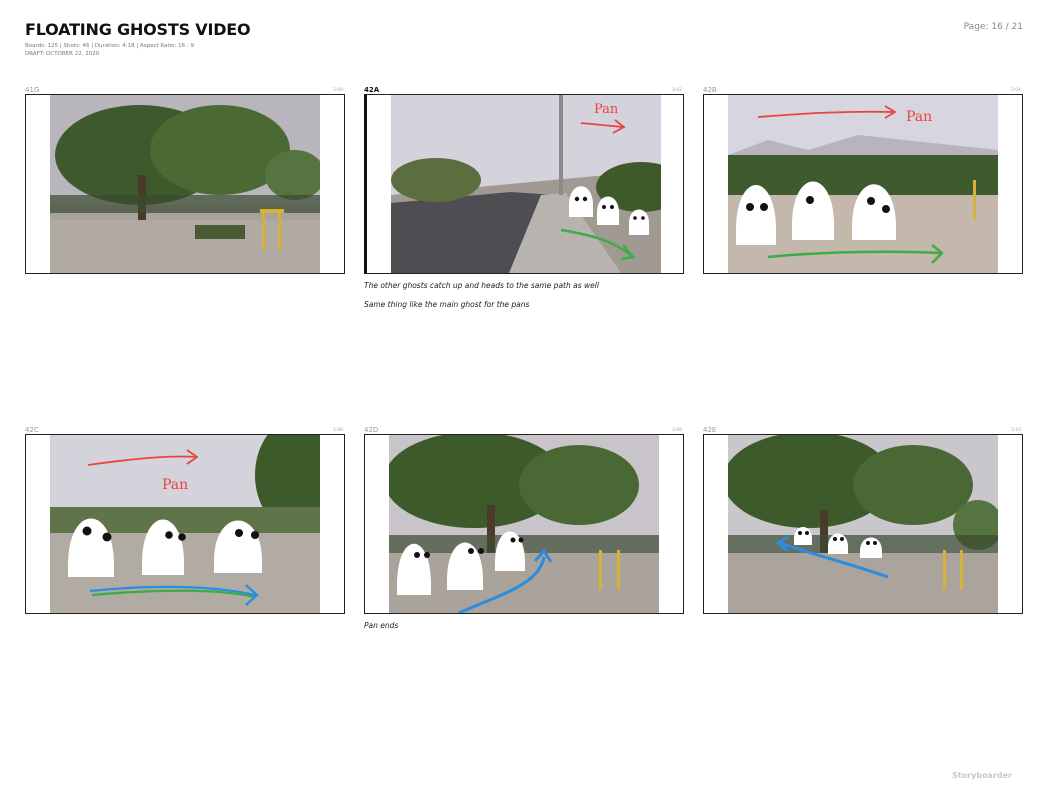  What do you see at coordinates (62, 54) in the screenshot?
I see `draft-line: DRAFT: OCTOBER 22, 2020` at bounding box center [62, 54].